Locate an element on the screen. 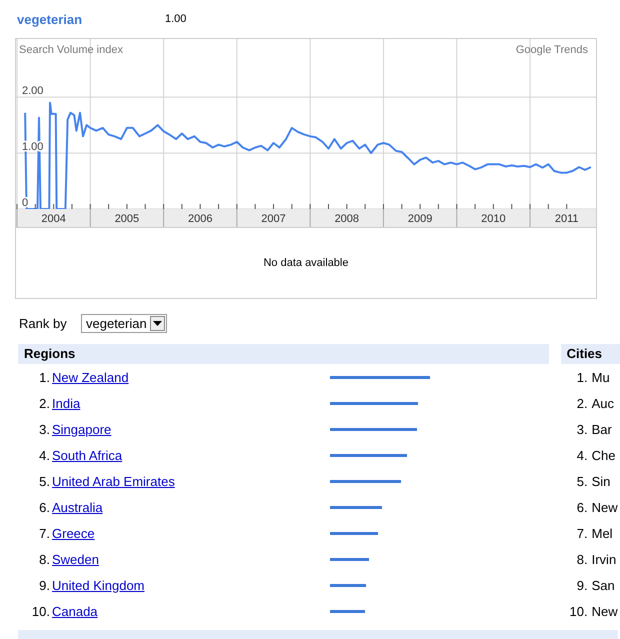 The height and width of the screenshot is (639, 620). city-name: Mel is located at coordinates (602, 533).